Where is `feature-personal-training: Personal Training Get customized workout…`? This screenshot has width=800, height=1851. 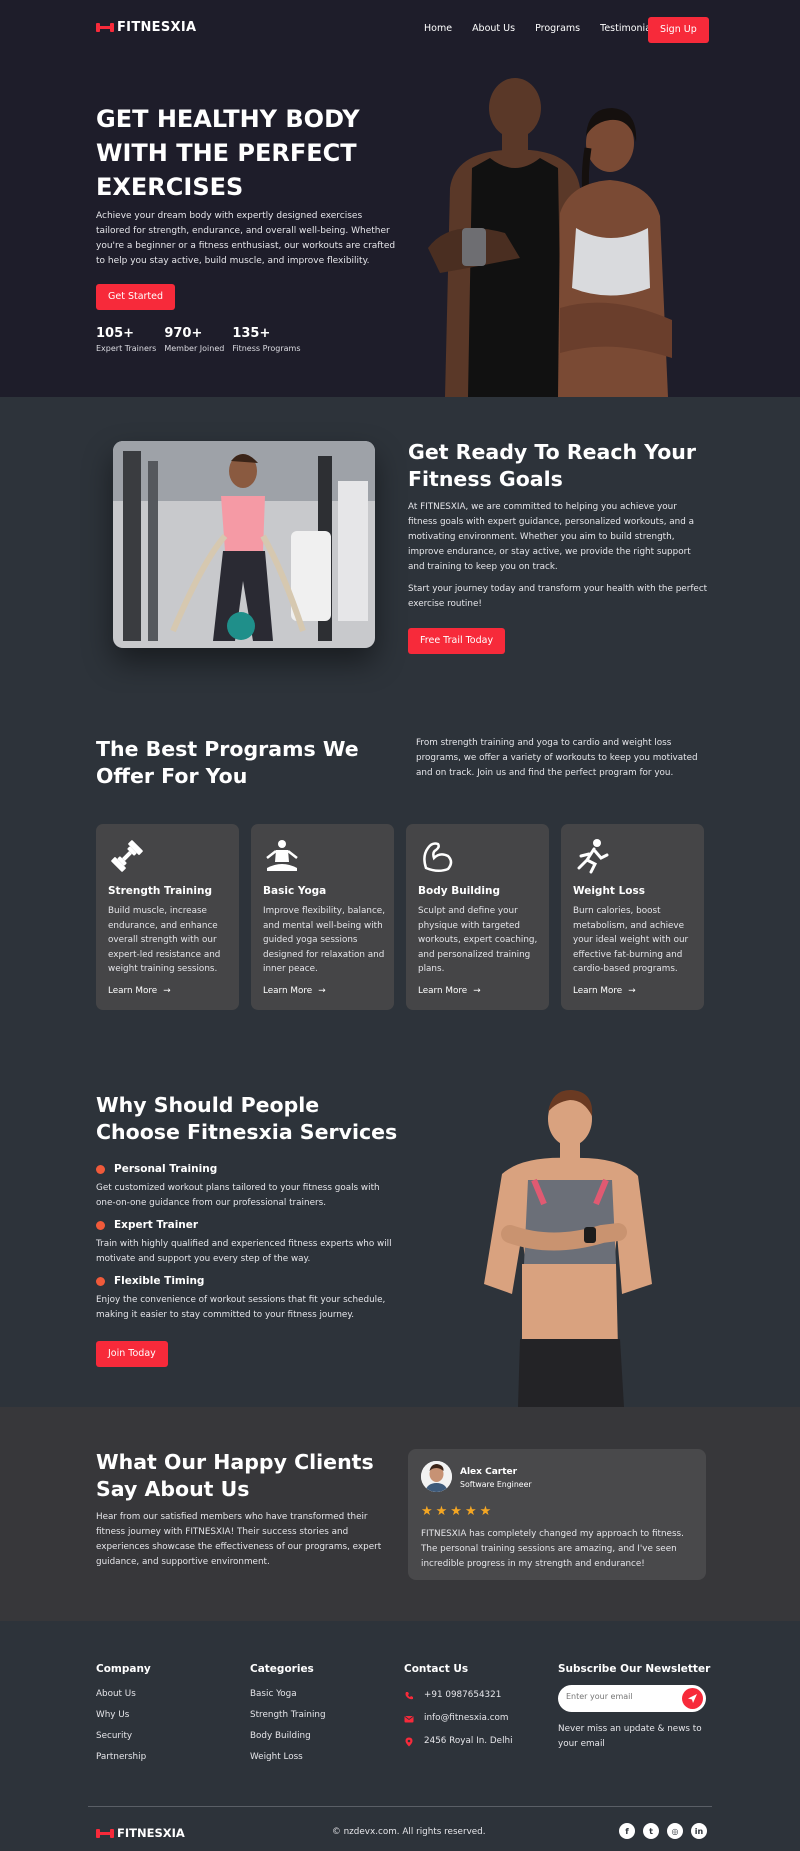 feature-personal-training: Personal Training Get customized workout… is located at coordinates (246, 1187).